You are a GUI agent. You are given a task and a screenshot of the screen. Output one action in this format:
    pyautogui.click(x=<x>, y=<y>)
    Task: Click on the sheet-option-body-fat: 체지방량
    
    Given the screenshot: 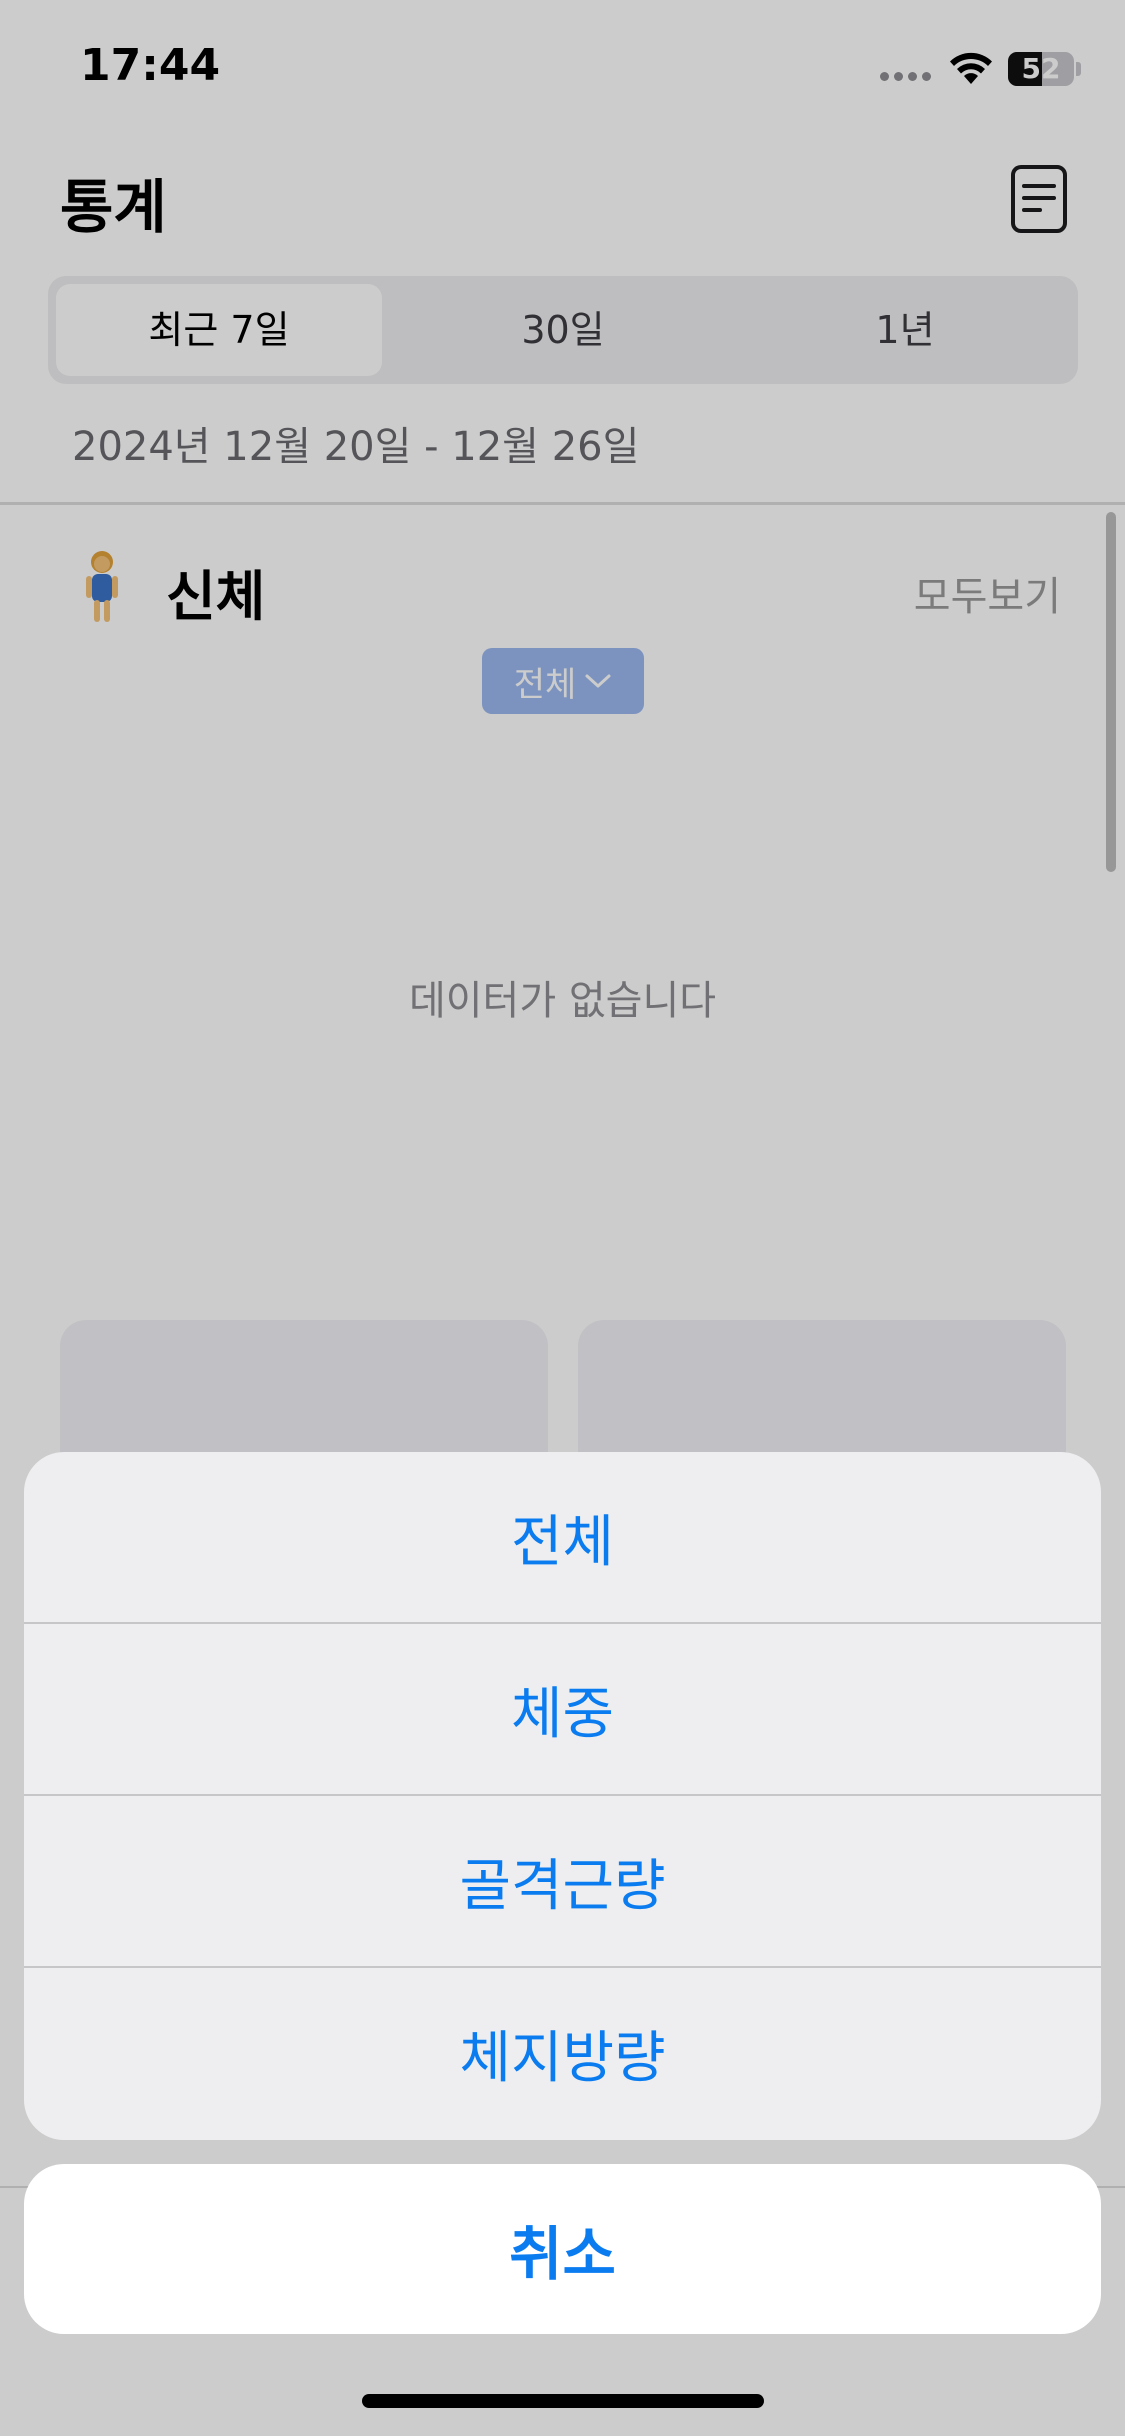 What is the action you would take?
    pyautogui.click(x=562, y=2053)
    